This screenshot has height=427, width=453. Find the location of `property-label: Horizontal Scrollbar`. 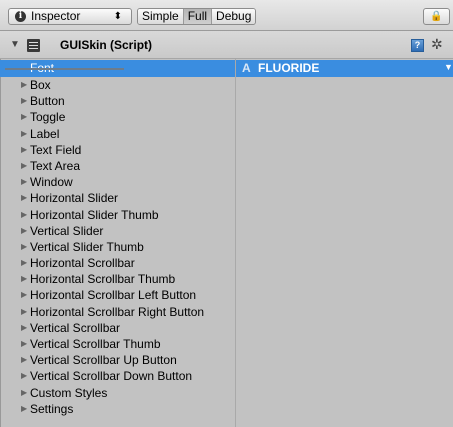

property-label: Horizontal Scrollbar is located at coordinates (82, 263).